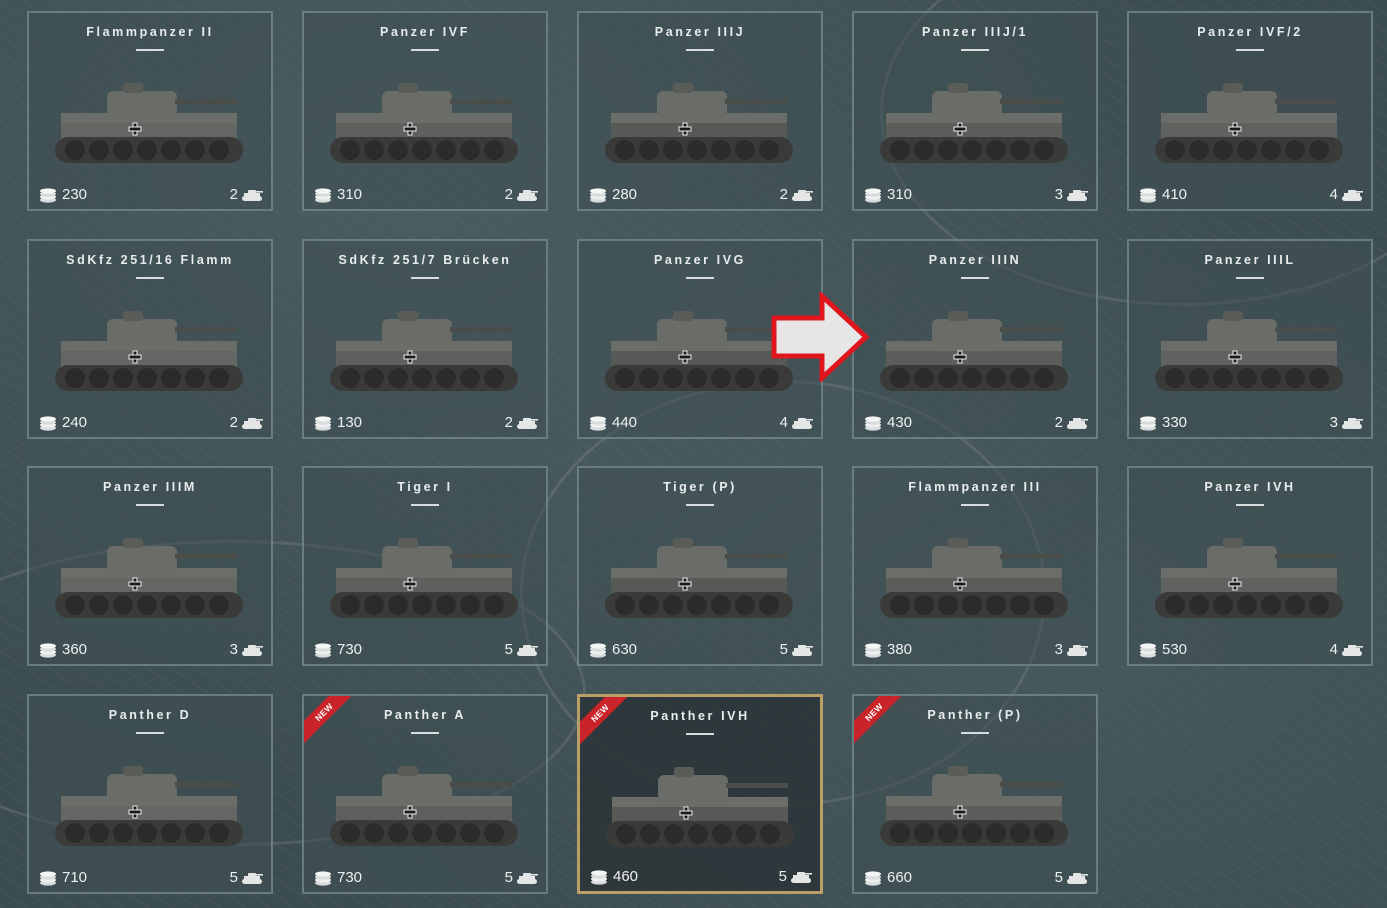  I want to click on vehicle-cost: 330, so click(1162, 422).